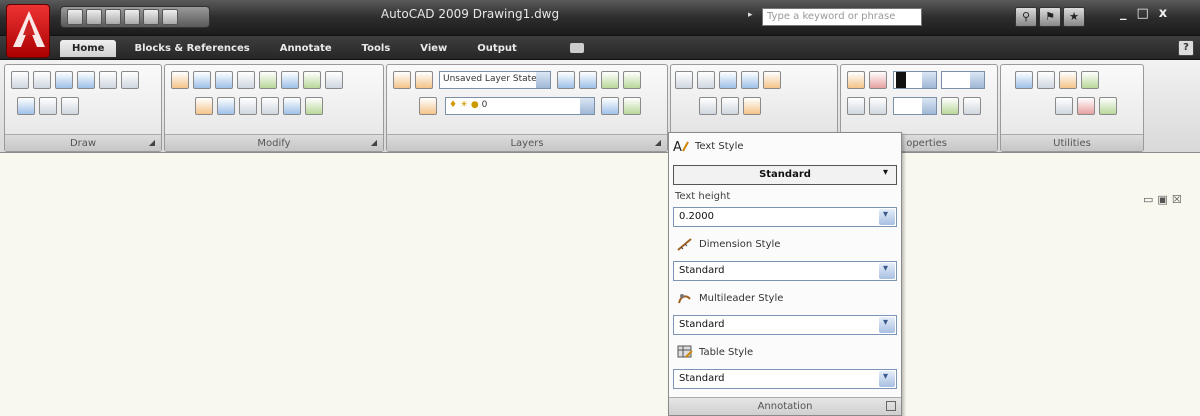 The width and height of the screenshot is (1200, 416). What do you see at coordinates (915, 106) in the screenshot?
I see `lineweight-dropdown` at bounding box center [915, 106].